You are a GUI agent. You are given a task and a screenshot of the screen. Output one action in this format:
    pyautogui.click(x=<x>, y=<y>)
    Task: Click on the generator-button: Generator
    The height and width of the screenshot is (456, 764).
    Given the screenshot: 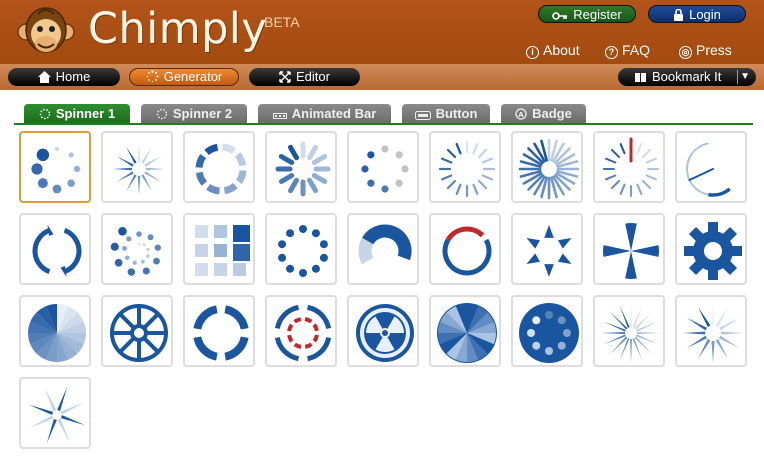 What is the action you would take?
    pyautogui.click(x=184, y=77)
    